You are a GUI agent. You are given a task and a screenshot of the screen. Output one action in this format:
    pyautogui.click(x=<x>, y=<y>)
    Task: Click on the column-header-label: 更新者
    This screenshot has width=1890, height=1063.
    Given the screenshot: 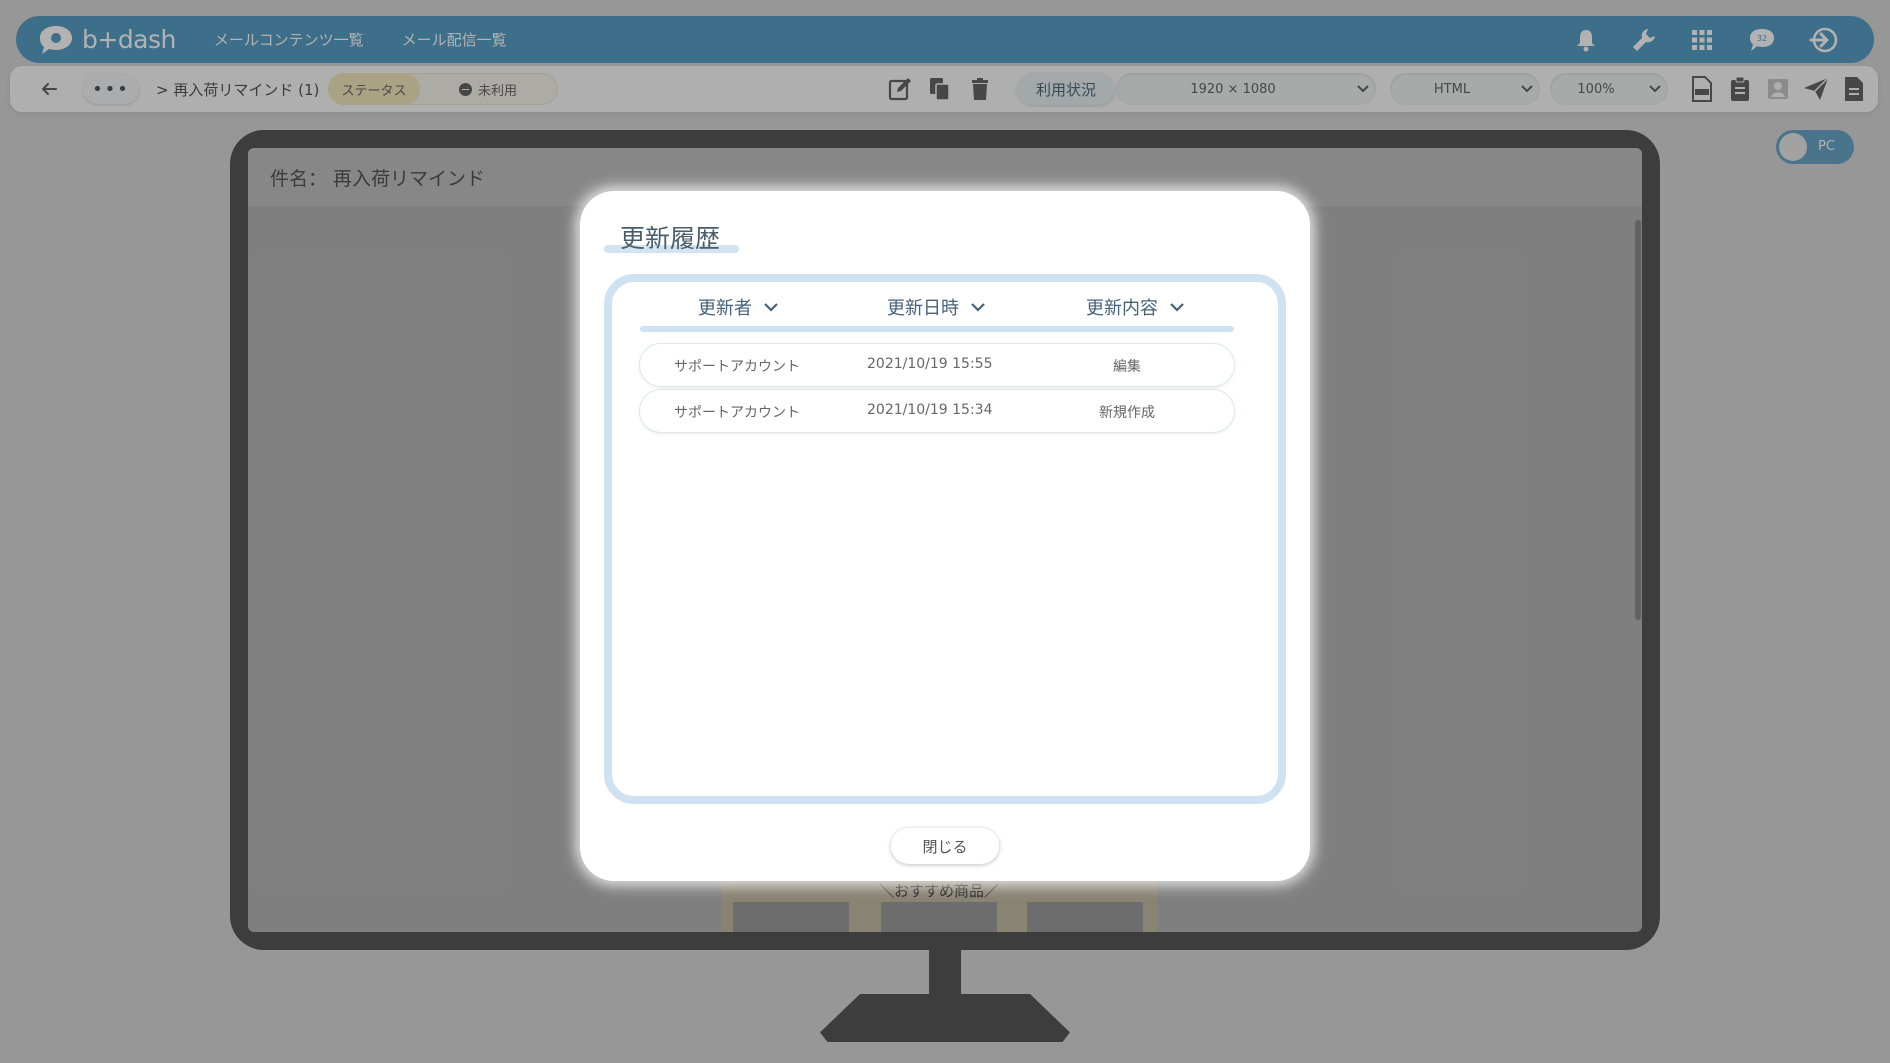 What is the action you would take?
    pyautogui.click(x=725, y=308)
    